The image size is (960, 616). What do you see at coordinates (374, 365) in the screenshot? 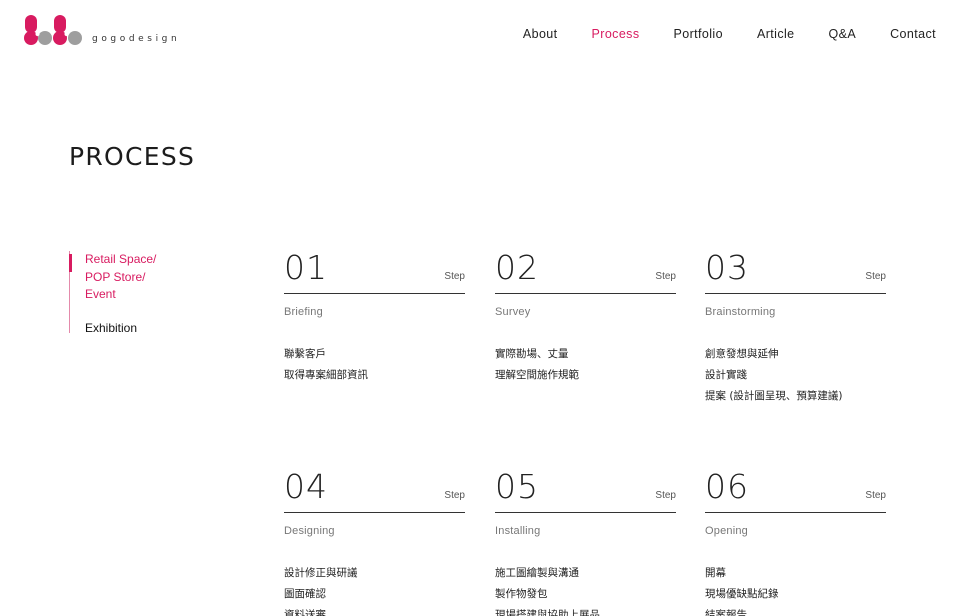
I see `step-description: 聯繫客戶 取得專案細部資訊` at bounding box center [374, 365].